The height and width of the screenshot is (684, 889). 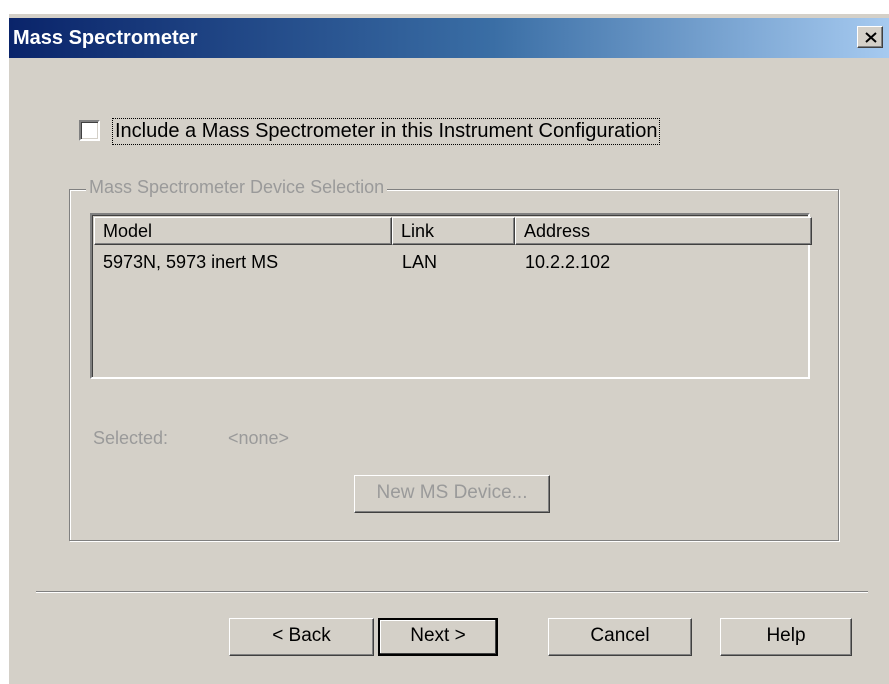 What do you see at coordinates (243, 231) in the screenshot?
I see `column-header-model: Model` at bounding box center [243, 231].